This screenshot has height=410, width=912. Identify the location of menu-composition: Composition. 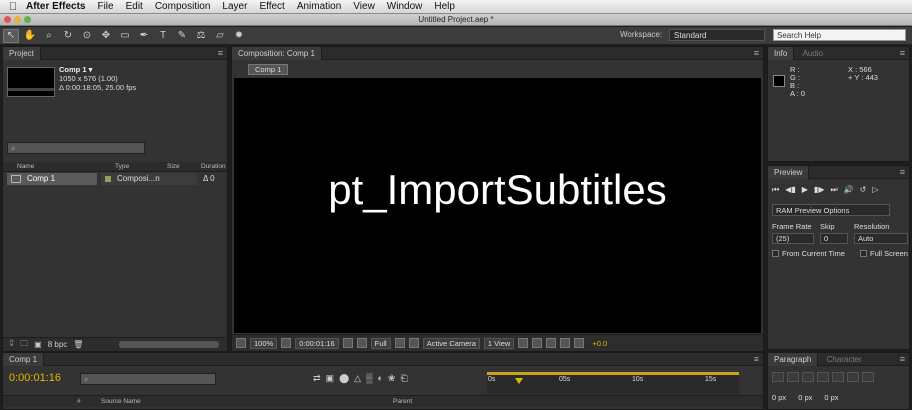
(183, 6).